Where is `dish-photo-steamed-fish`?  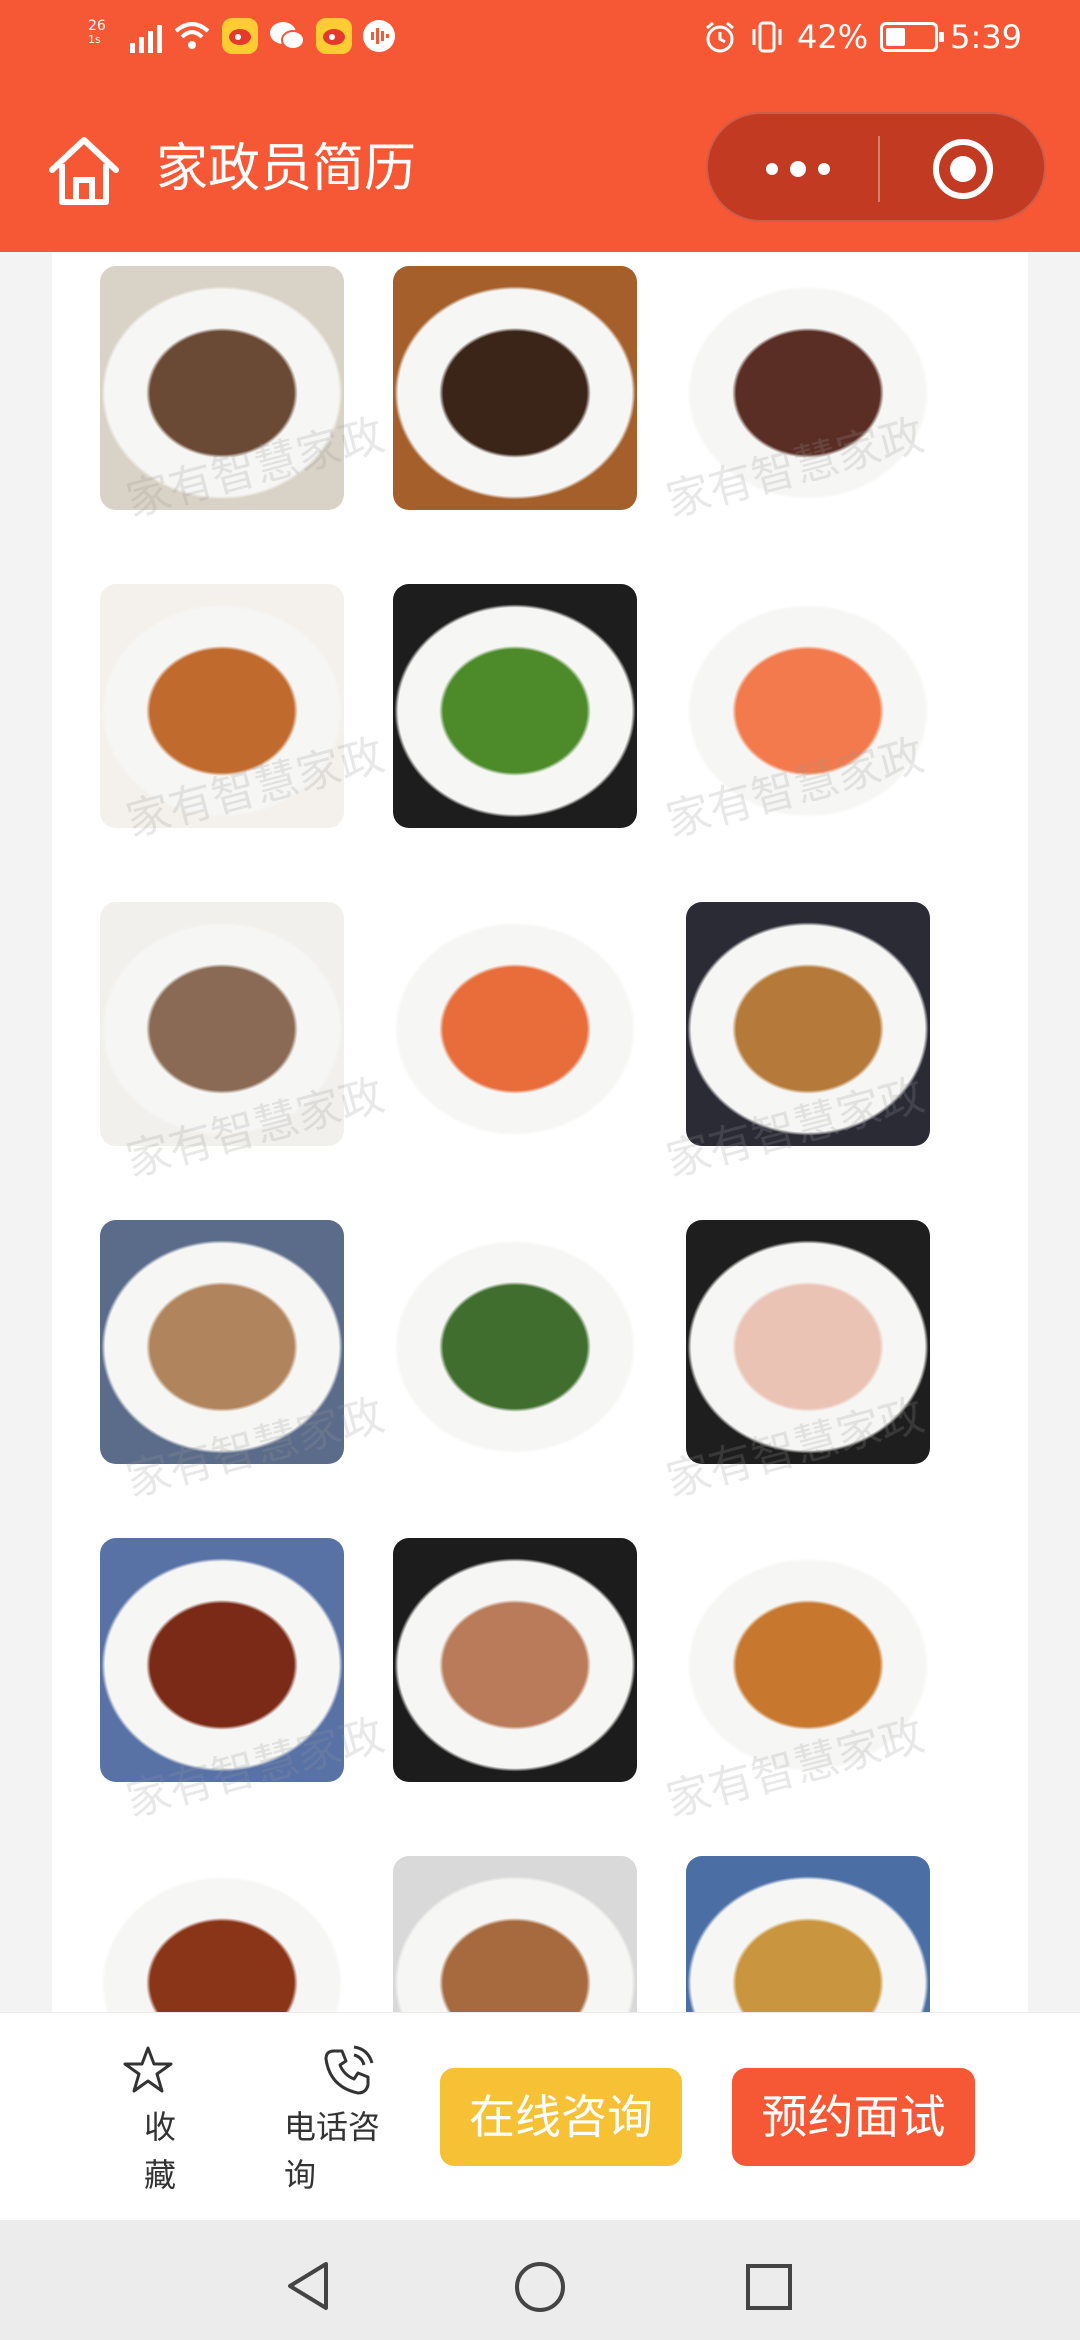
dish-photo-steamed-fish is located at coordinates (515, 1342).